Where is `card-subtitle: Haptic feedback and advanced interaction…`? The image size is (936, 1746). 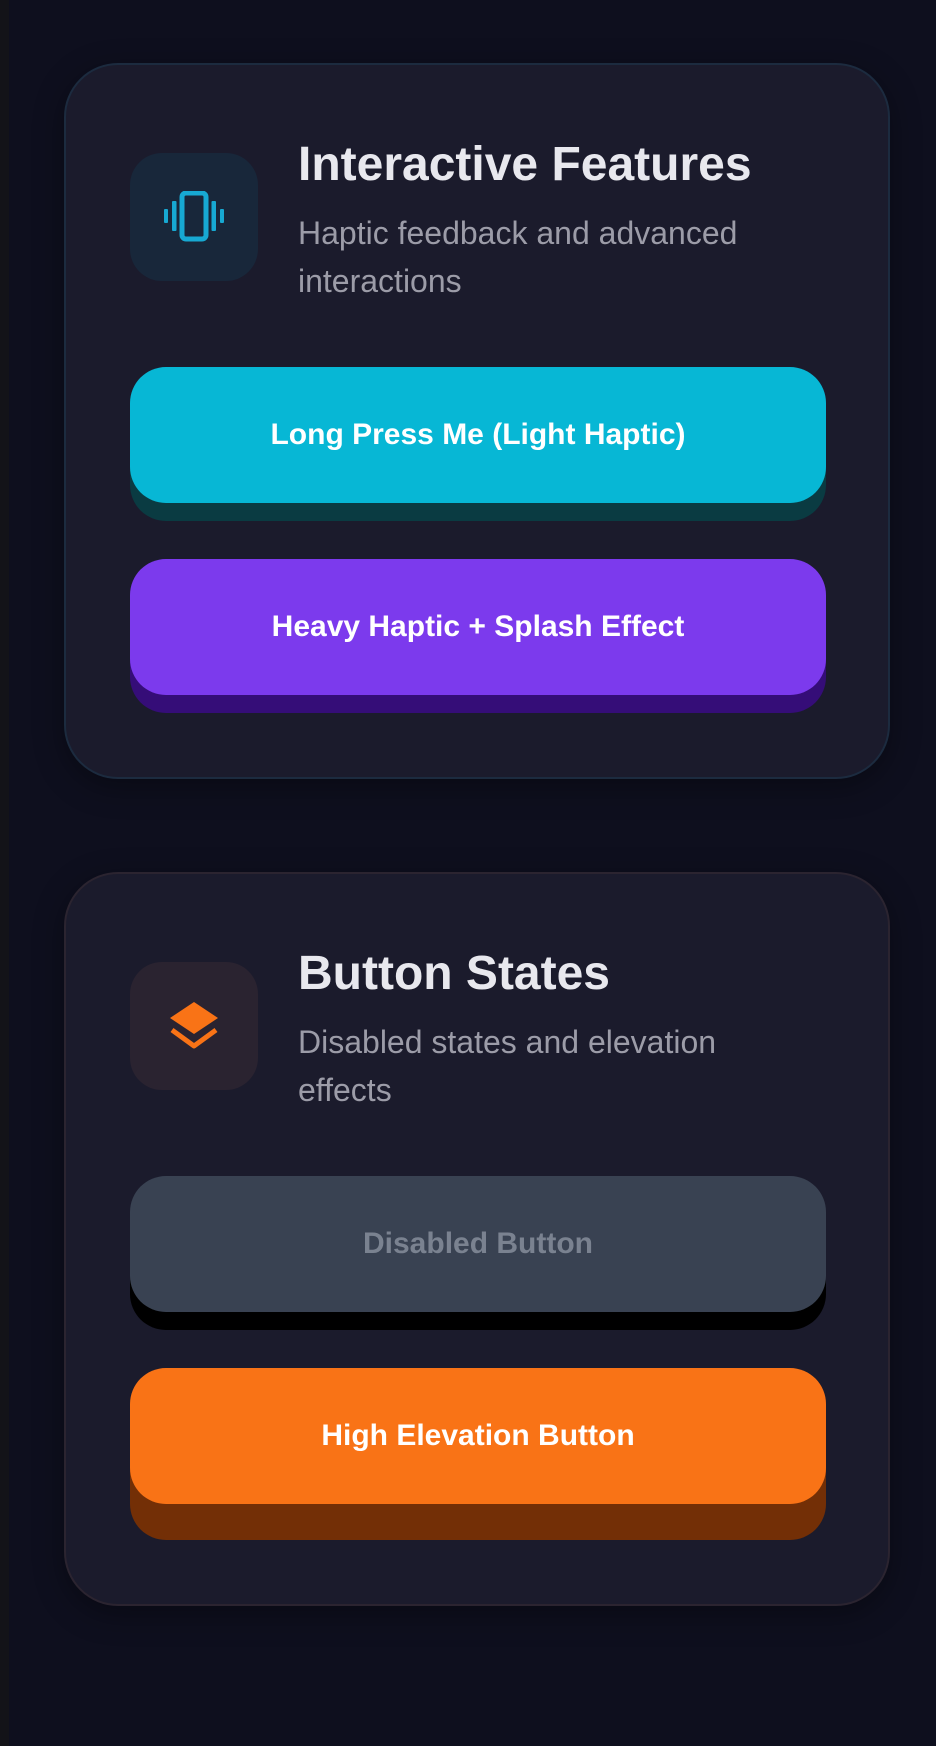 card-subtitle: Haptic feedback and advanced interaction… is located at coordinates (518, 257).